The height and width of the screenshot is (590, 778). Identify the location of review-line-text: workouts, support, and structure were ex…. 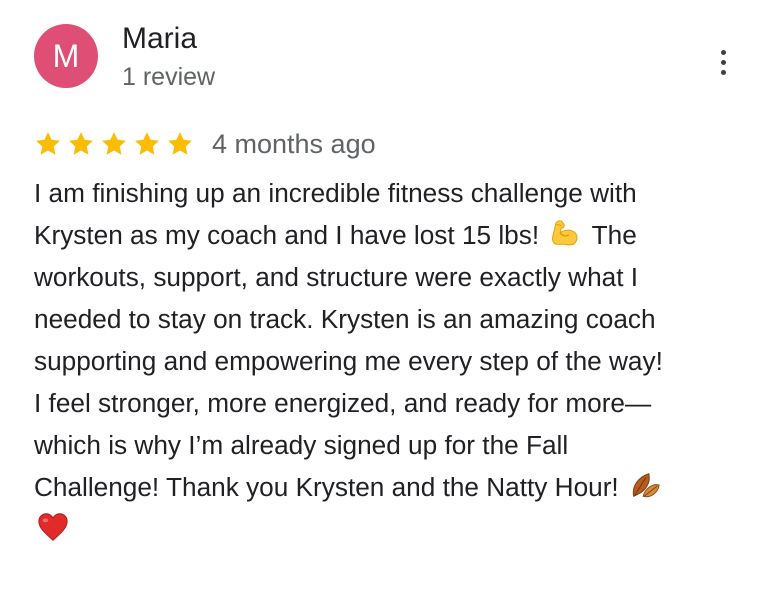
(336, 277).